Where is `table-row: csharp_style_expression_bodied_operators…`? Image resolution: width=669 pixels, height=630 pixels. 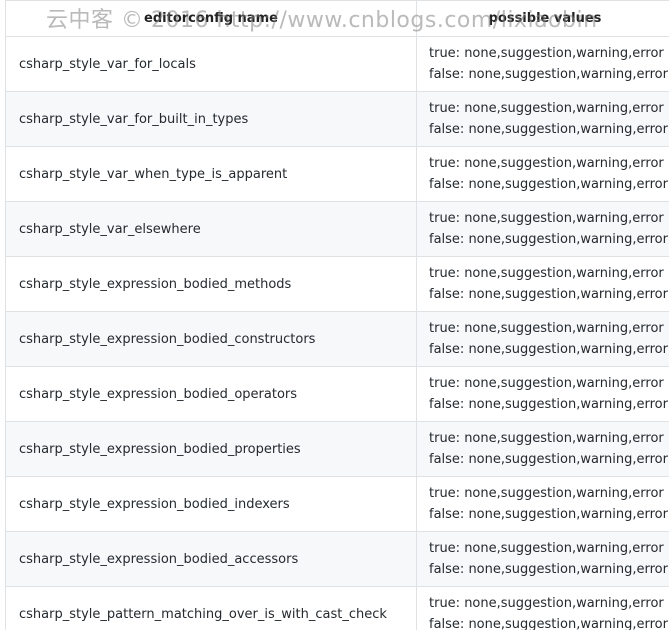
table-row: csharp_style_expression_bodied_operators… is located at coordinates (337, 394).